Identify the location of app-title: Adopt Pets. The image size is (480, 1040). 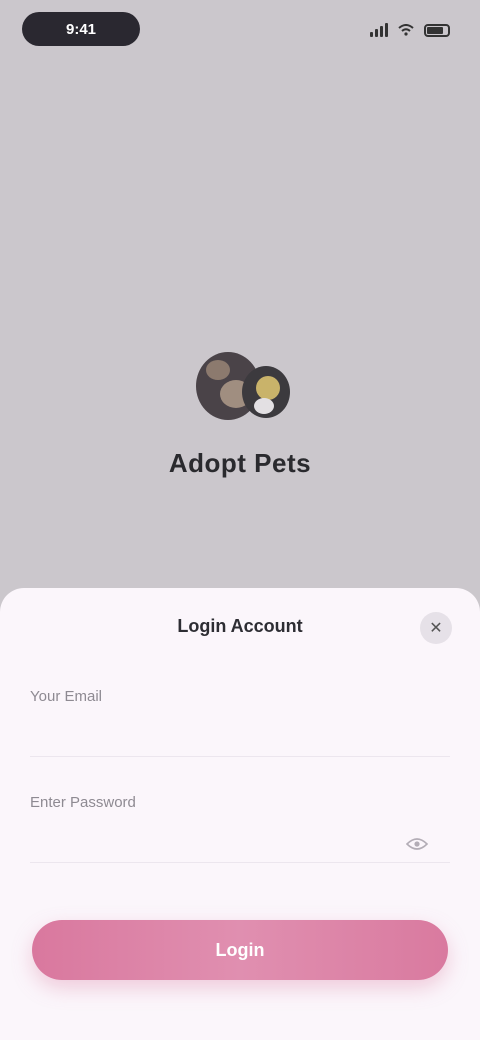
(240, 463).